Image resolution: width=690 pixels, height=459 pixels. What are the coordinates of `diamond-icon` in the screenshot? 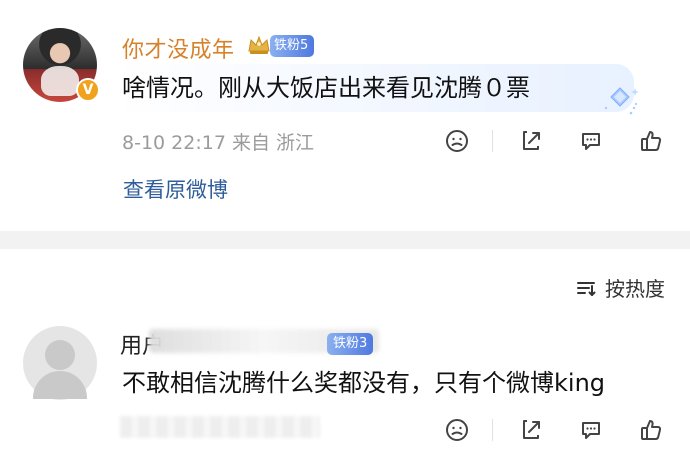 It's located at (621, 101).